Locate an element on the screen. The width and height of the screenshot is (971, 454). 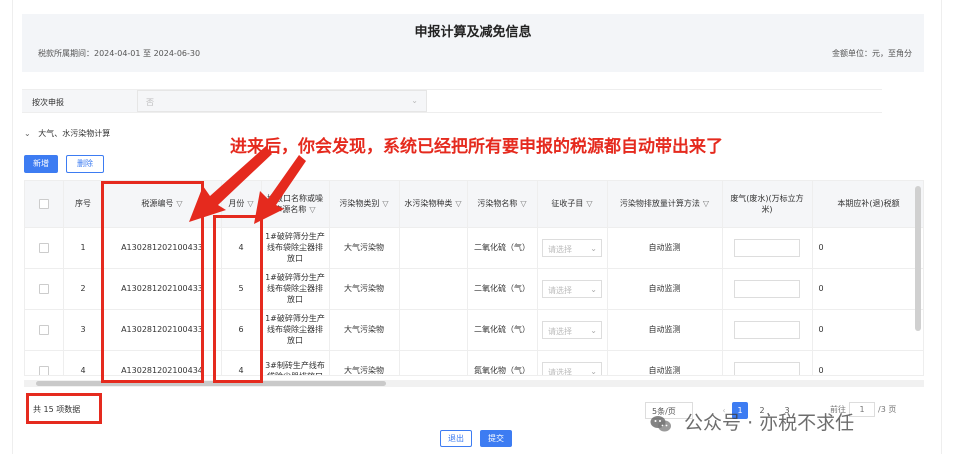
select-all-cell is located at coordinates (44, 204).